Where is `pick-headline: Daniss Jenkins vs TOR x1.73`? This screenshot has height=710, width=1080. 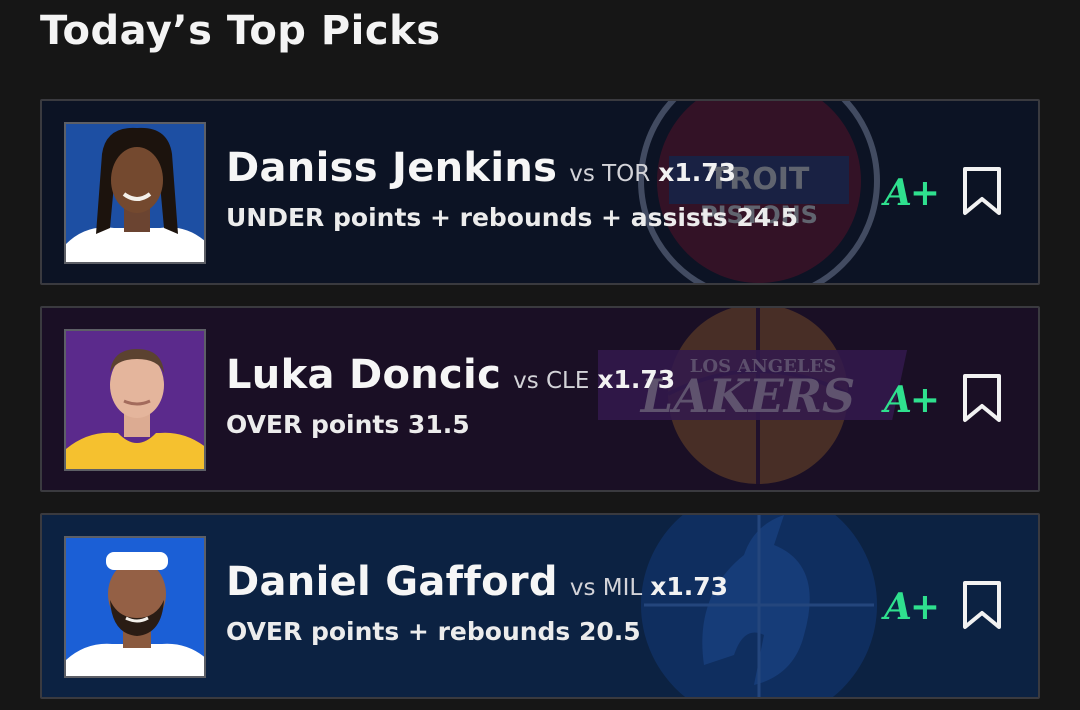 pick-headline: Daniss Jenkins vs TOR x1.73 is located at coordinates (481, 168).